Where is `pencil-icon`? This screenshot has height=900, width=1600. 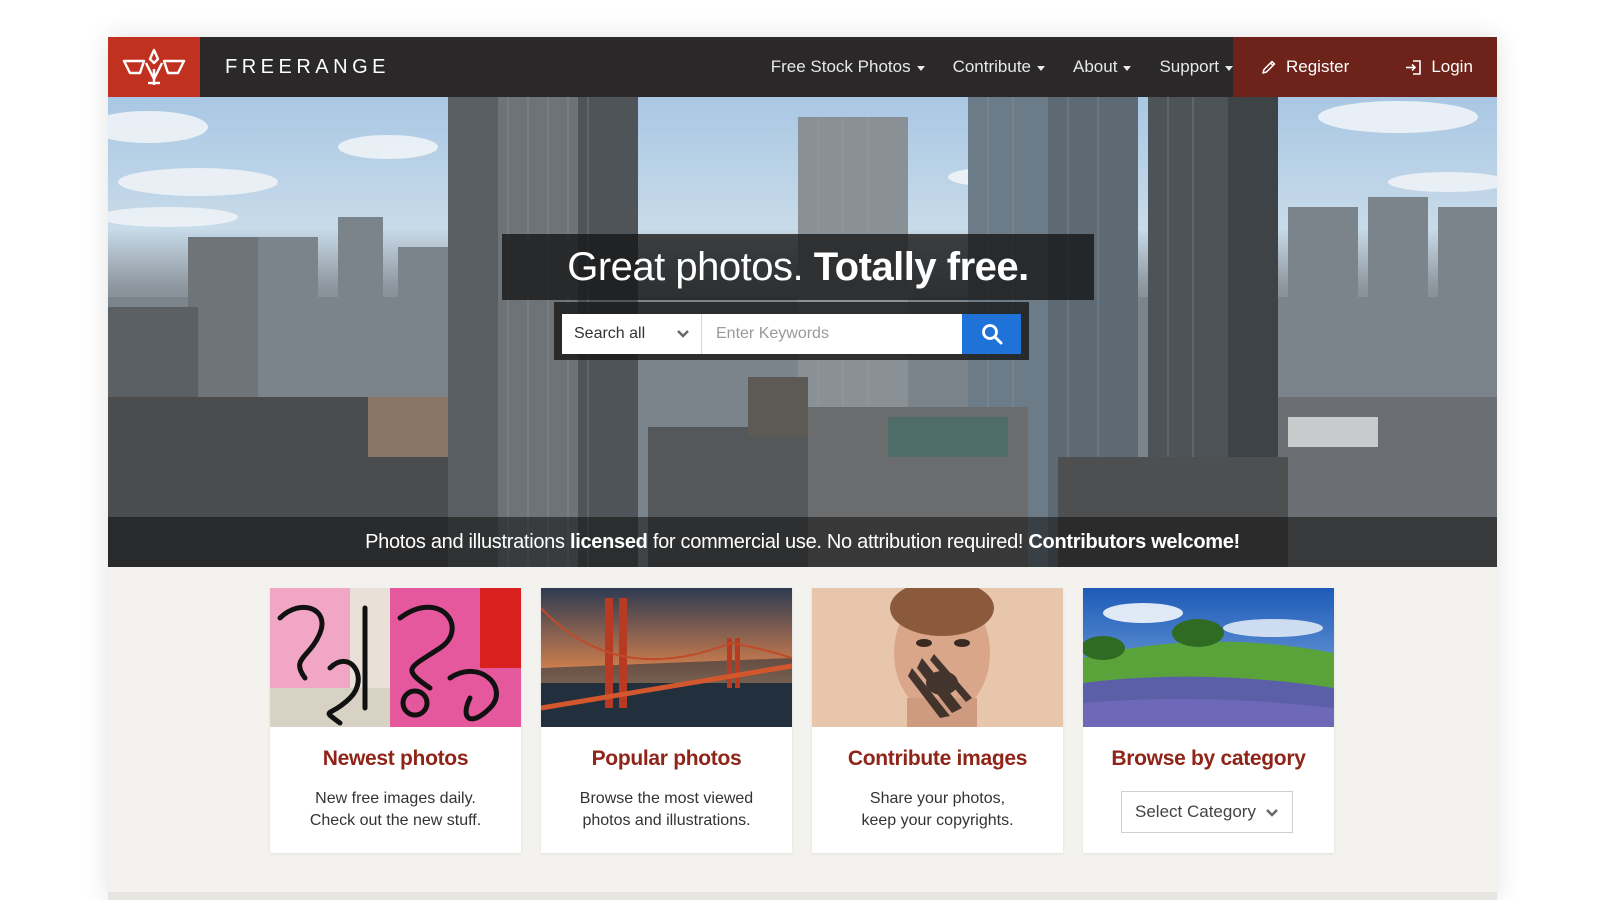 pencil-icon is located at coordinates (1269, 67).